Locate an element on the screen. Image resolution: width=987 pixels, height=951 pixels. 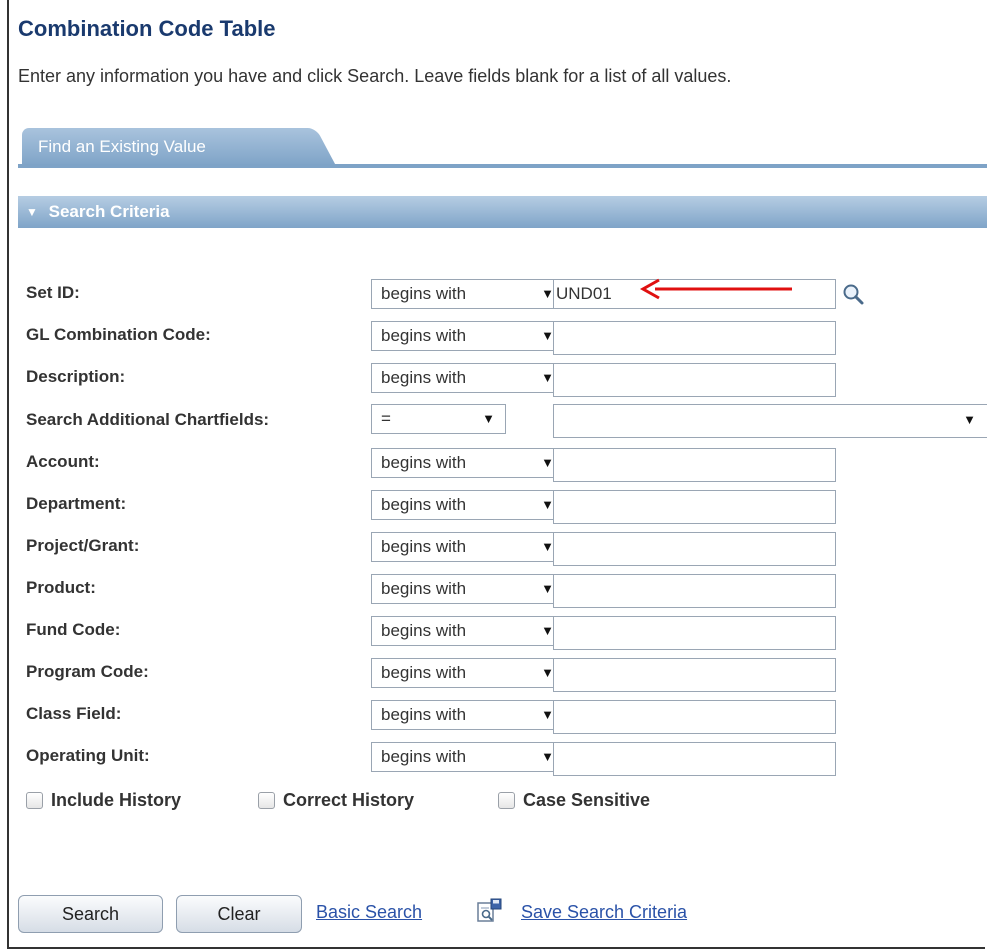
correct-history-checkbox: Correct History is located at coordinates (336, 800).